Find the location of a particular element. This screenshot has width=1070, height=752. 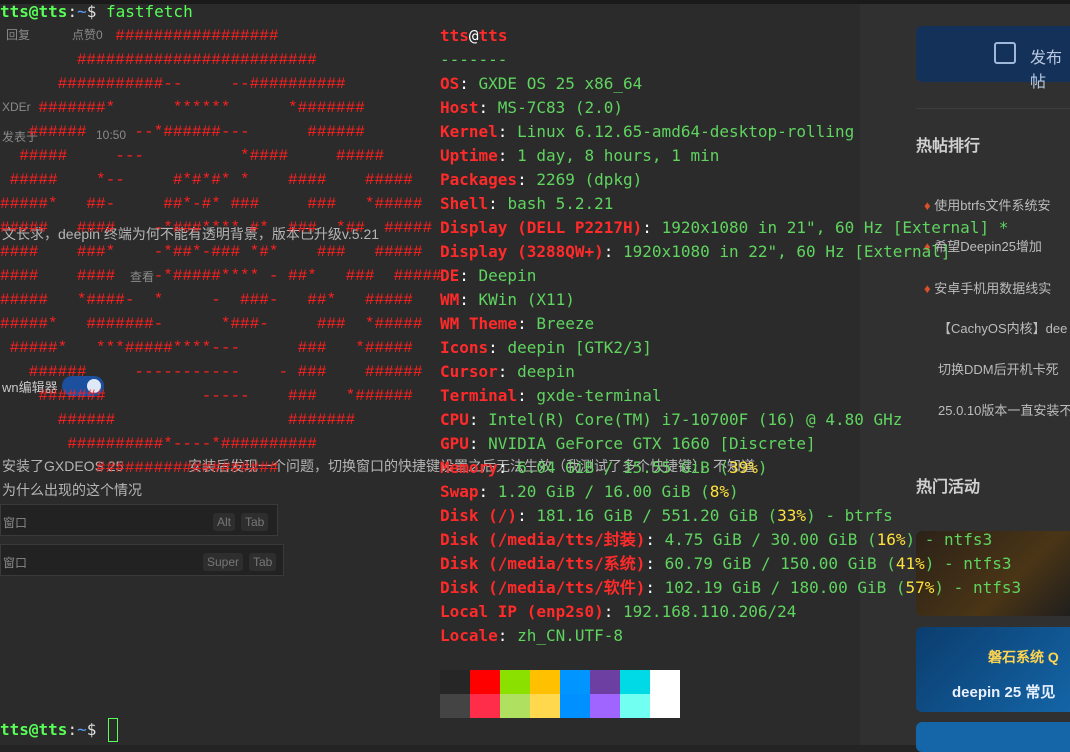

info-row-terminal: Terminal: gxde-terminal is located at coordinates (551, 395).